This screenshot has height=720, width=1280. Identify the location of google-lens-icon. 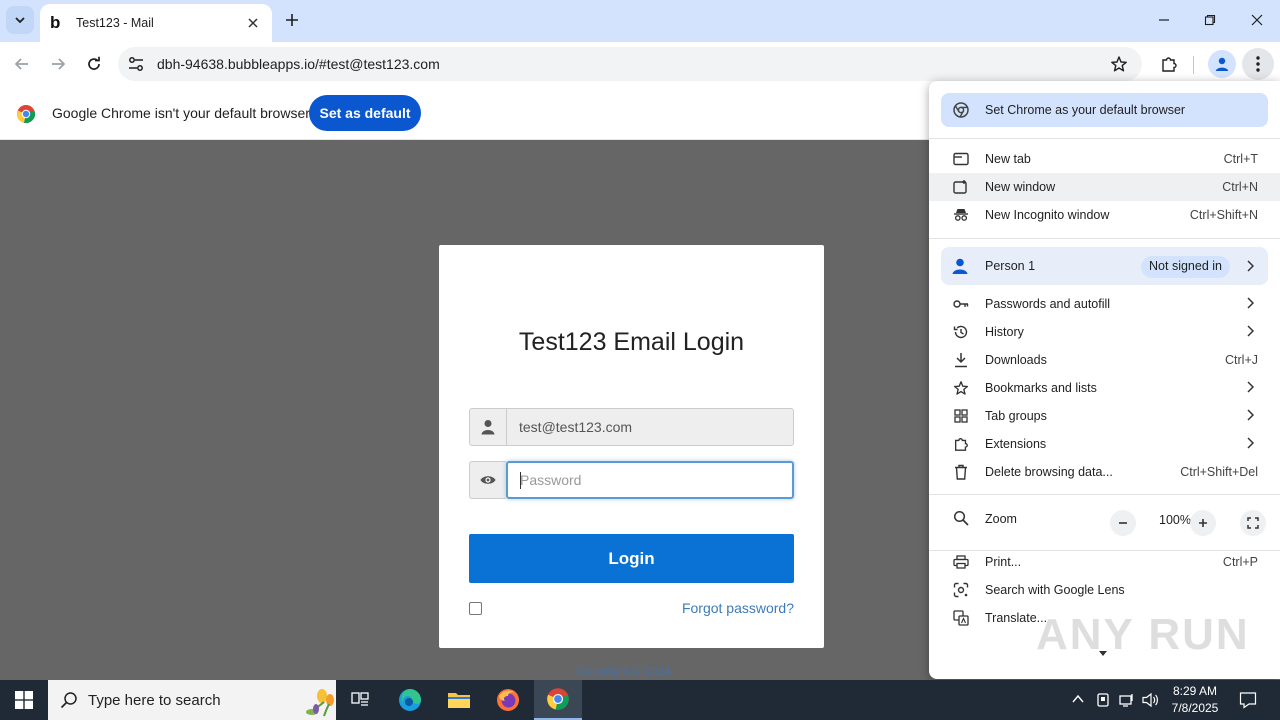
(961, 590).